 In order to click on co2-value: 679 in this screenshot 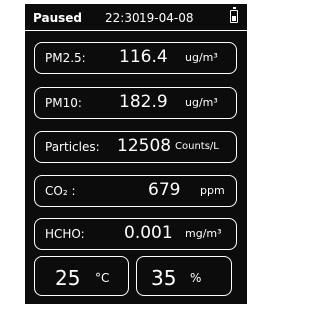, I will do `click(164, 190)`.